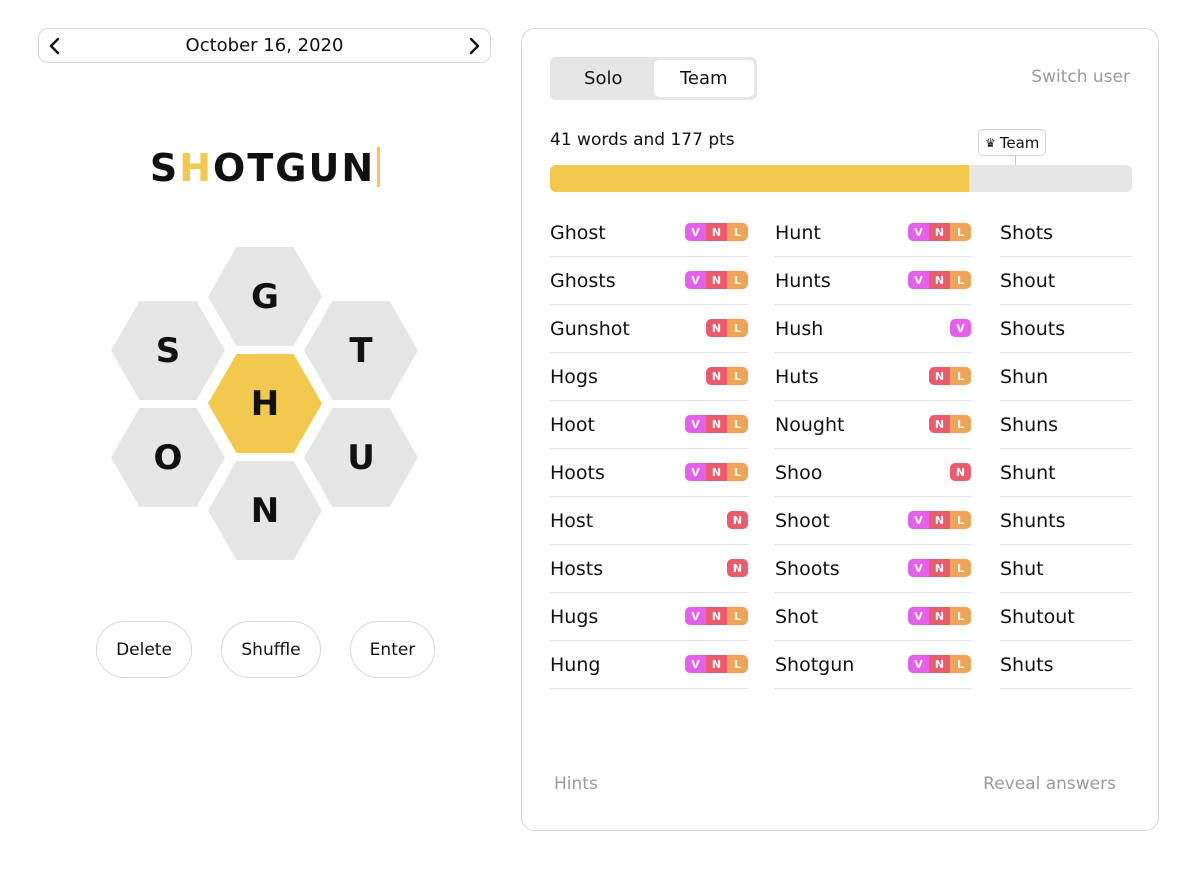 The image size is (1200, 871). I want to click on found-word: Shots, so click(1027, 232).